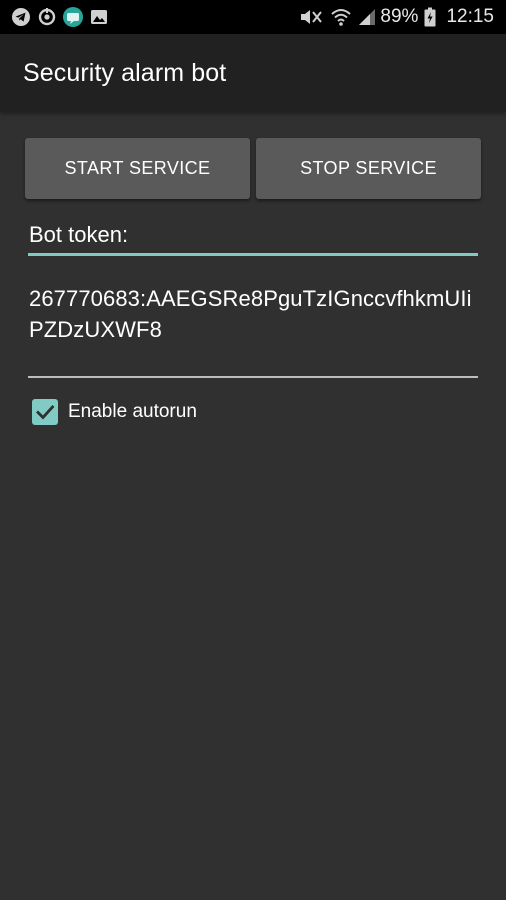 The image size is (506, 900). Describe the element at coordinates (99, 17) in the screenshot. I see `image-icon` at that location.